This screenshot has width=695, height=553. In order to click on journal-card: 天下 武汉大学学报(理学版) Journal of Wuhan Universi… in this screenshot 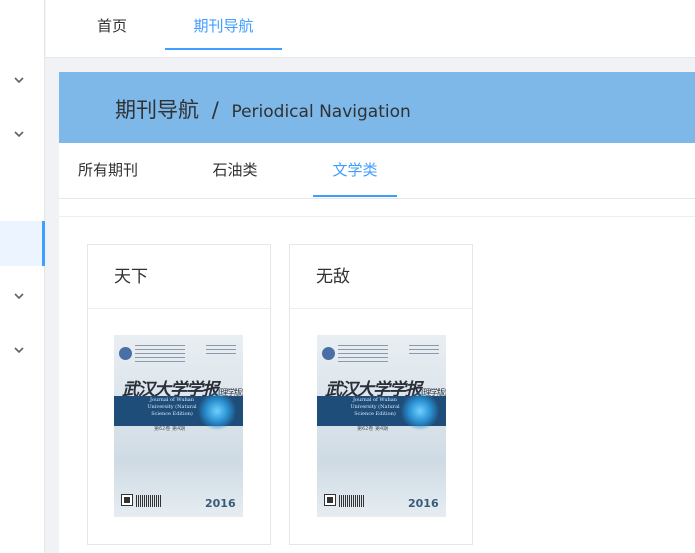, I will do `click(179, 394)`.